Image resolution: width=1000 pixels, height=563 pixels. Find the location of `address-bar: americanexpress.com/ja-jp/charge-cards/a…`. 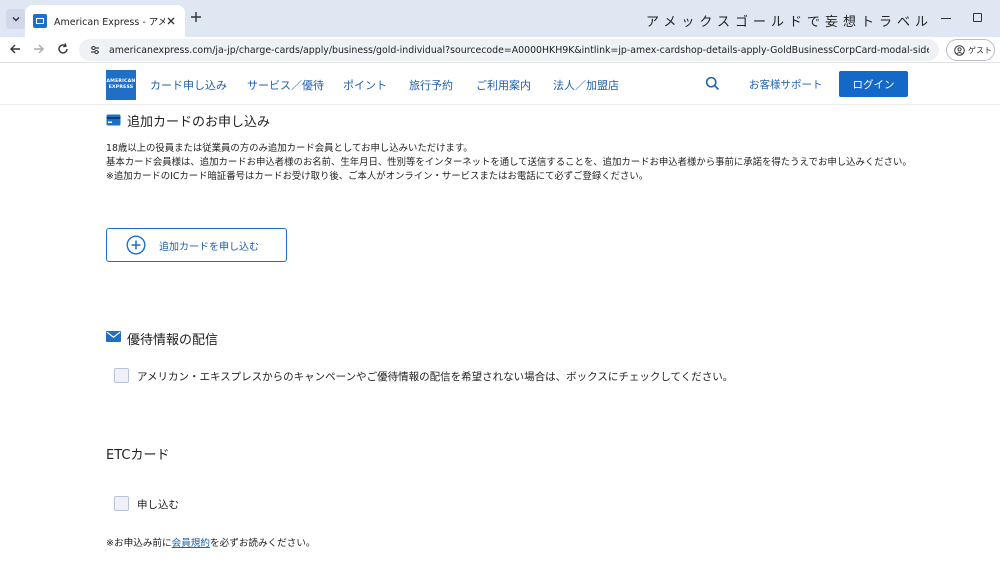

address-bar: americanexpress.com/ja-jp/charge-cards/a… is located at coordinates (509, 50).